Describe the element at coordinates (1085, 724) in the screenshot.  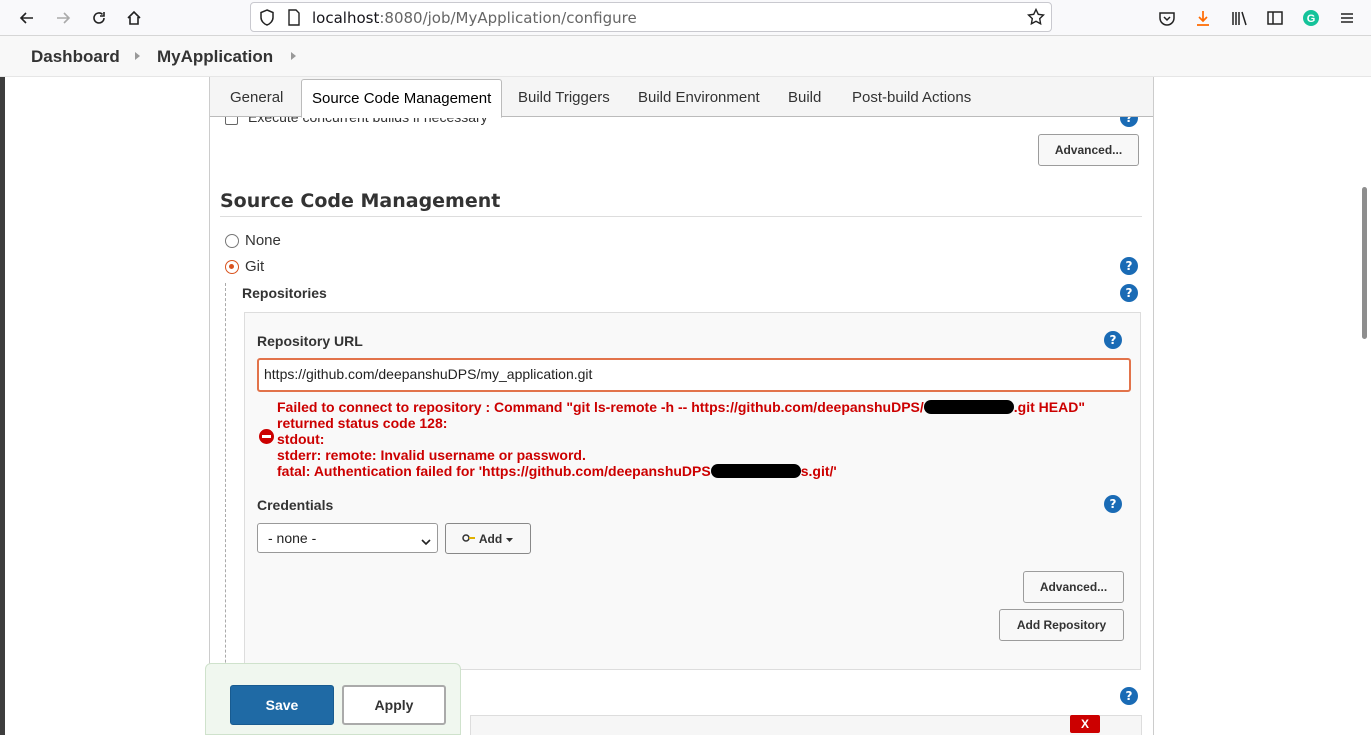
I see `delete-button: X` at that location.